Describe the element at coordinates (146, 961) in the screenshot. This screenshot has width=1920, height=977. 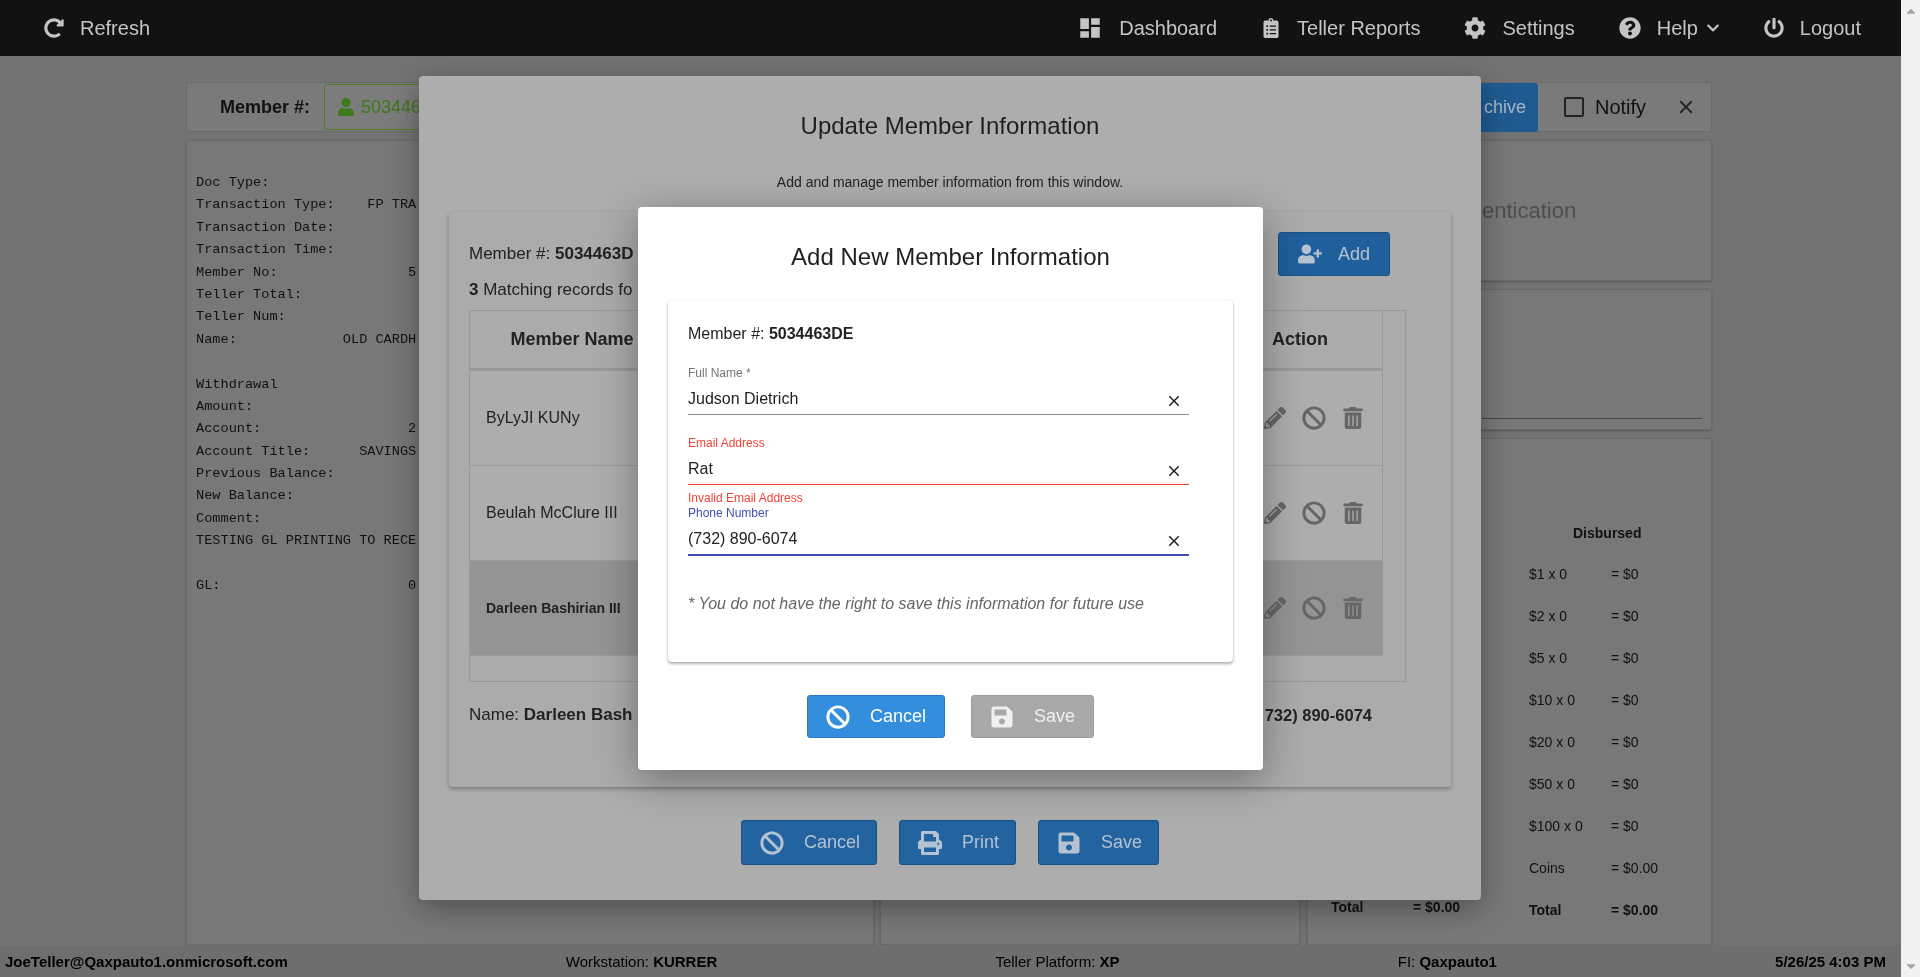
I see `status-text: JoeTeller@Qaxpauto1.onmicrosoft.com` at that location.